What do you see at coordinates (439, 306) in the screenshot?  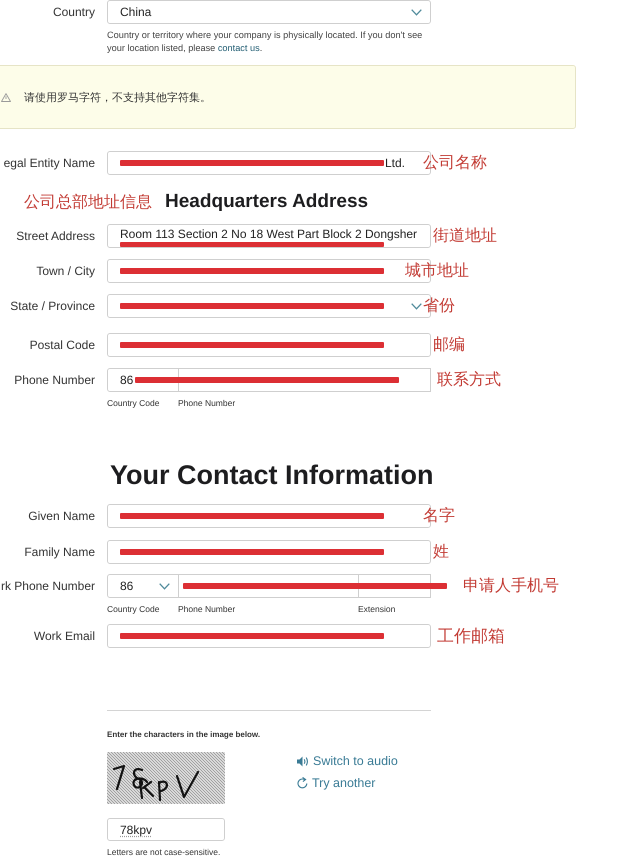 I see `annotation-text: 省份` at bounding box center [439, 306].